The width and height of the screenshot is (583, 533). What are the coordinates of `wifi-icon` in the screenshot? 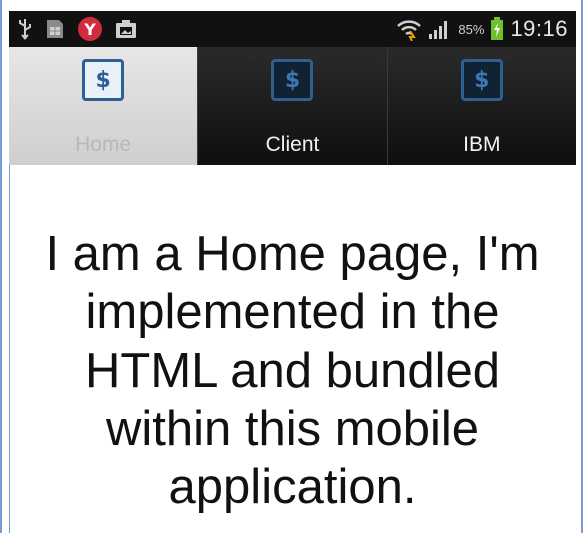 It's located at (409, 29).